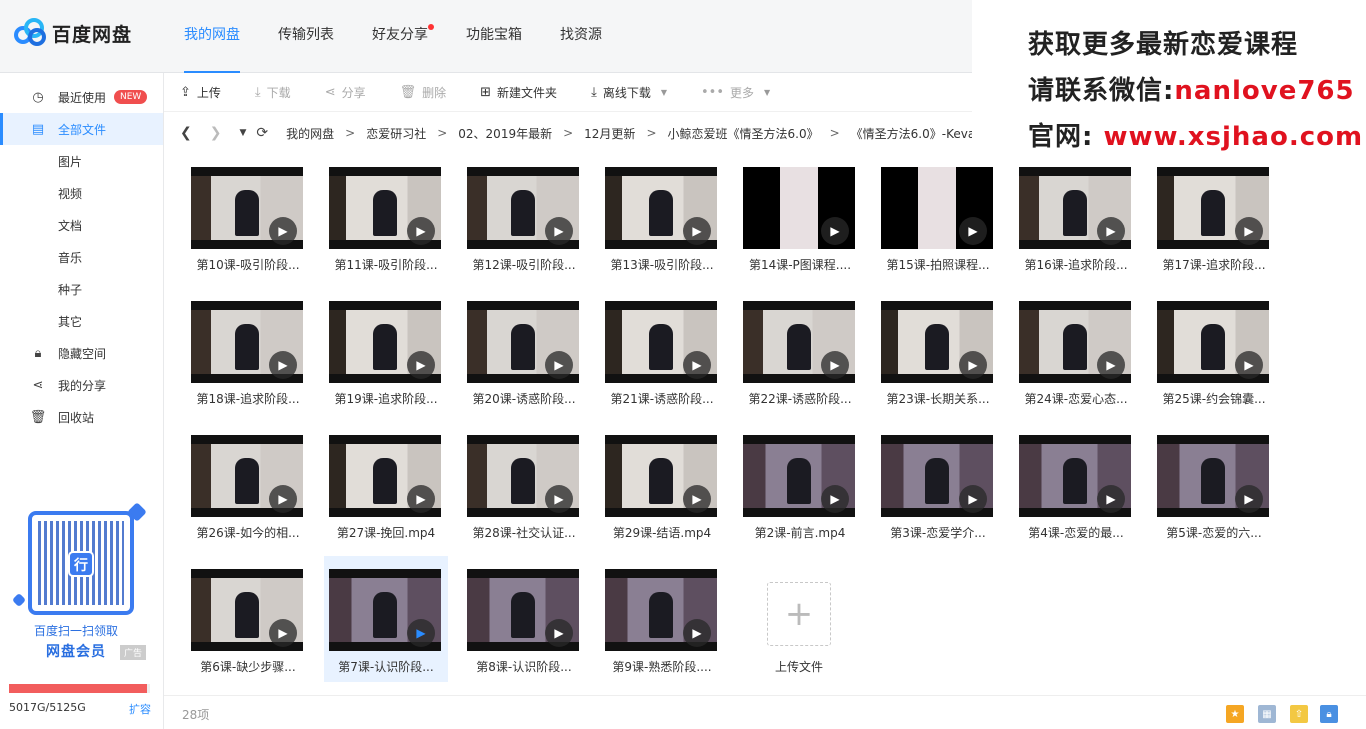 The image size is (1366, 729). I want to click on sidebar-item-recycle-bin: 🗑︎ 回收站, so click(81, 417).